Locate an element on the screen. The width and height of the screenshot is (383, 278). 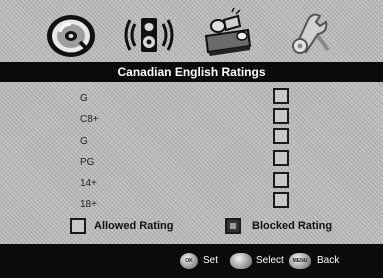
blocked-rating-label: Blocked Rating is located at coordinates (292, 226).